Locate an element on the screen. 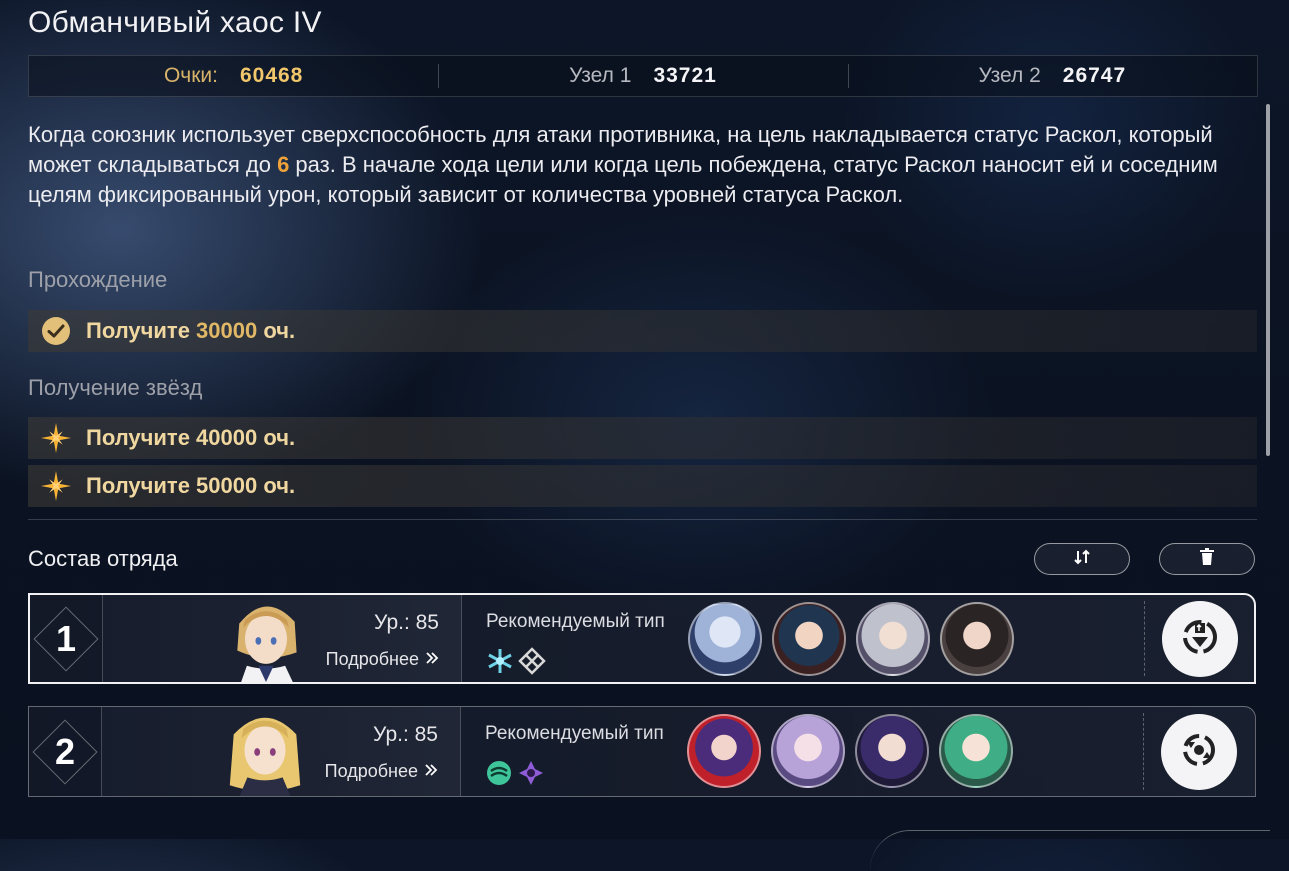  star-condition-1: Получите 40000 оч. is located at coordinates (642, 438).